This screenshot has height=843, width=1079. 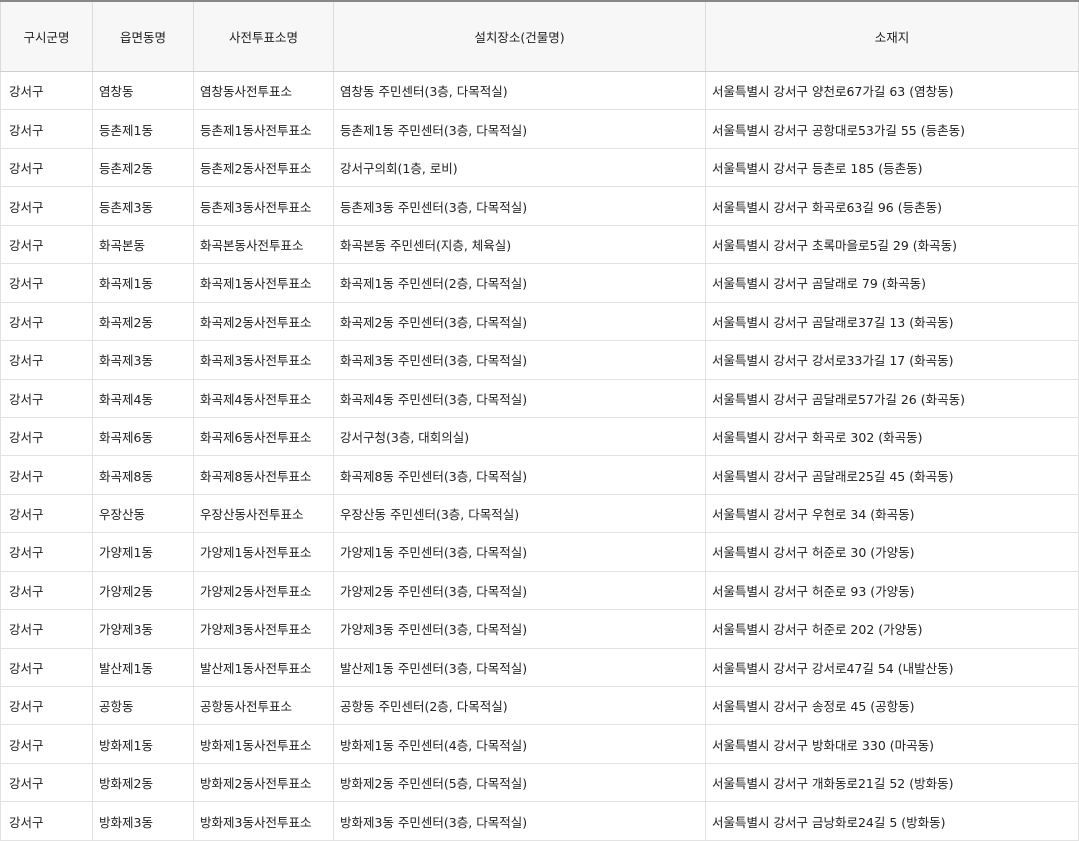 I want to click on cell-location: 강서구청(3층, 대회의실), so click(x=519, y=437).